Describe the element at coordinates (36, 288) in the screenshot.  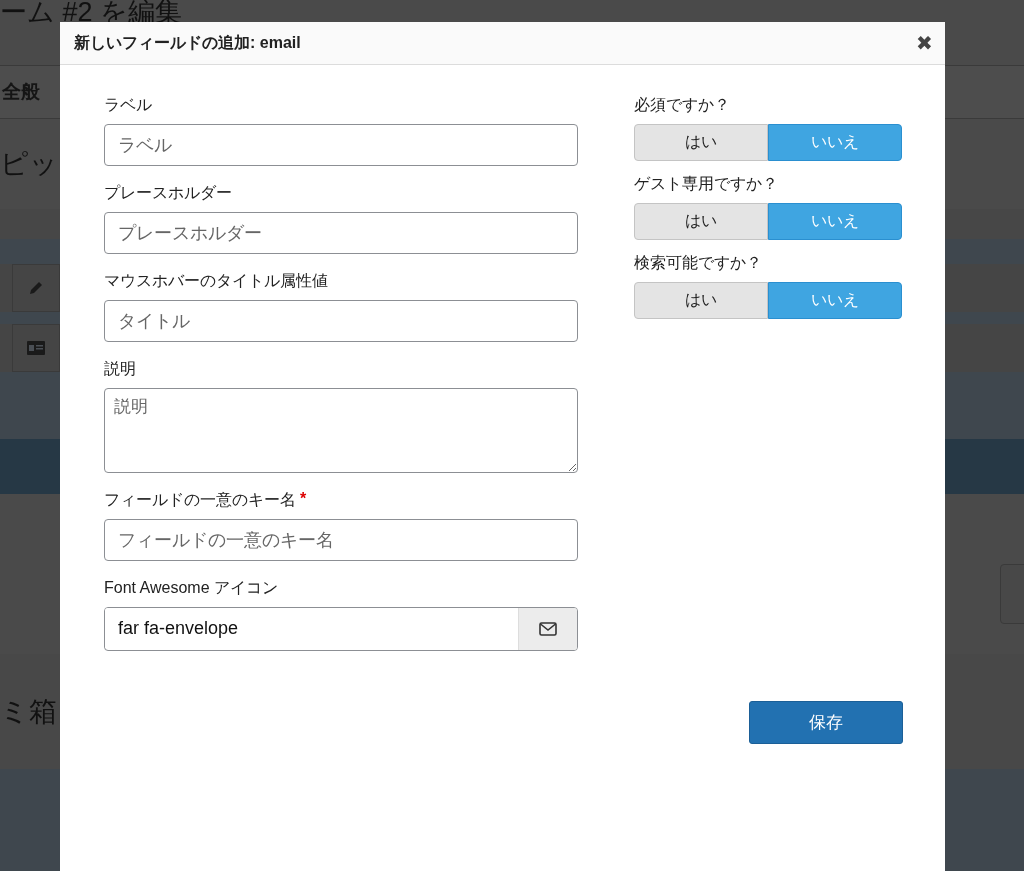
I see `pencil-icon` at that location.